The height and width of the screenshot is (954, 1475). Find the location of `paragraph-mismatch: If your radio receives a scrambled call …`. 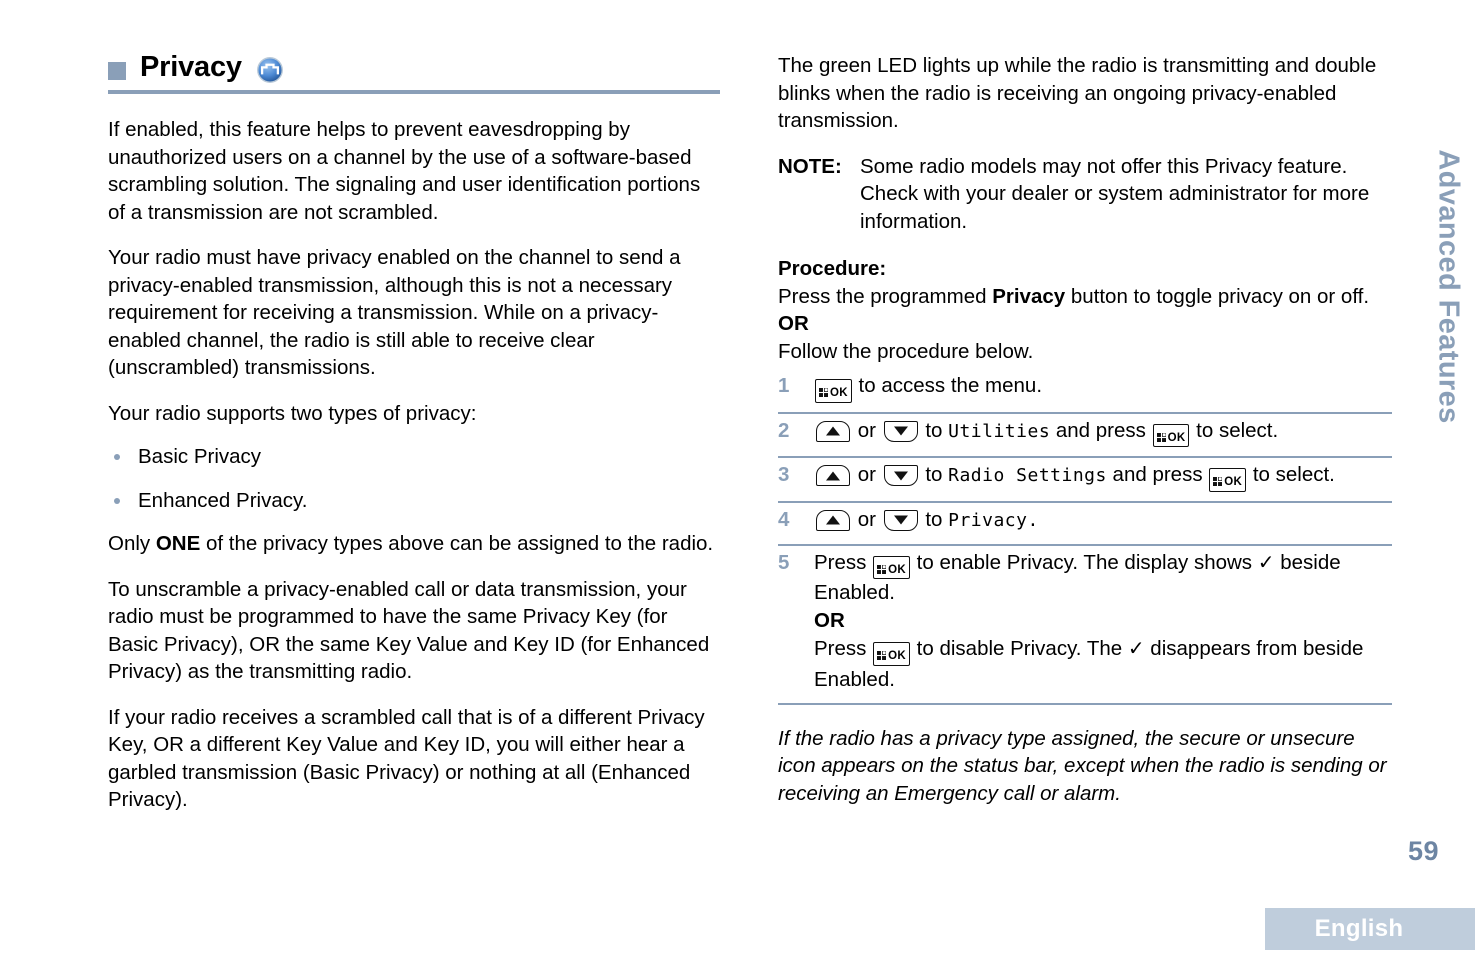

paragraph-mismatch: If your radio receives a scrambled call … is located at coordinates (406, 758).